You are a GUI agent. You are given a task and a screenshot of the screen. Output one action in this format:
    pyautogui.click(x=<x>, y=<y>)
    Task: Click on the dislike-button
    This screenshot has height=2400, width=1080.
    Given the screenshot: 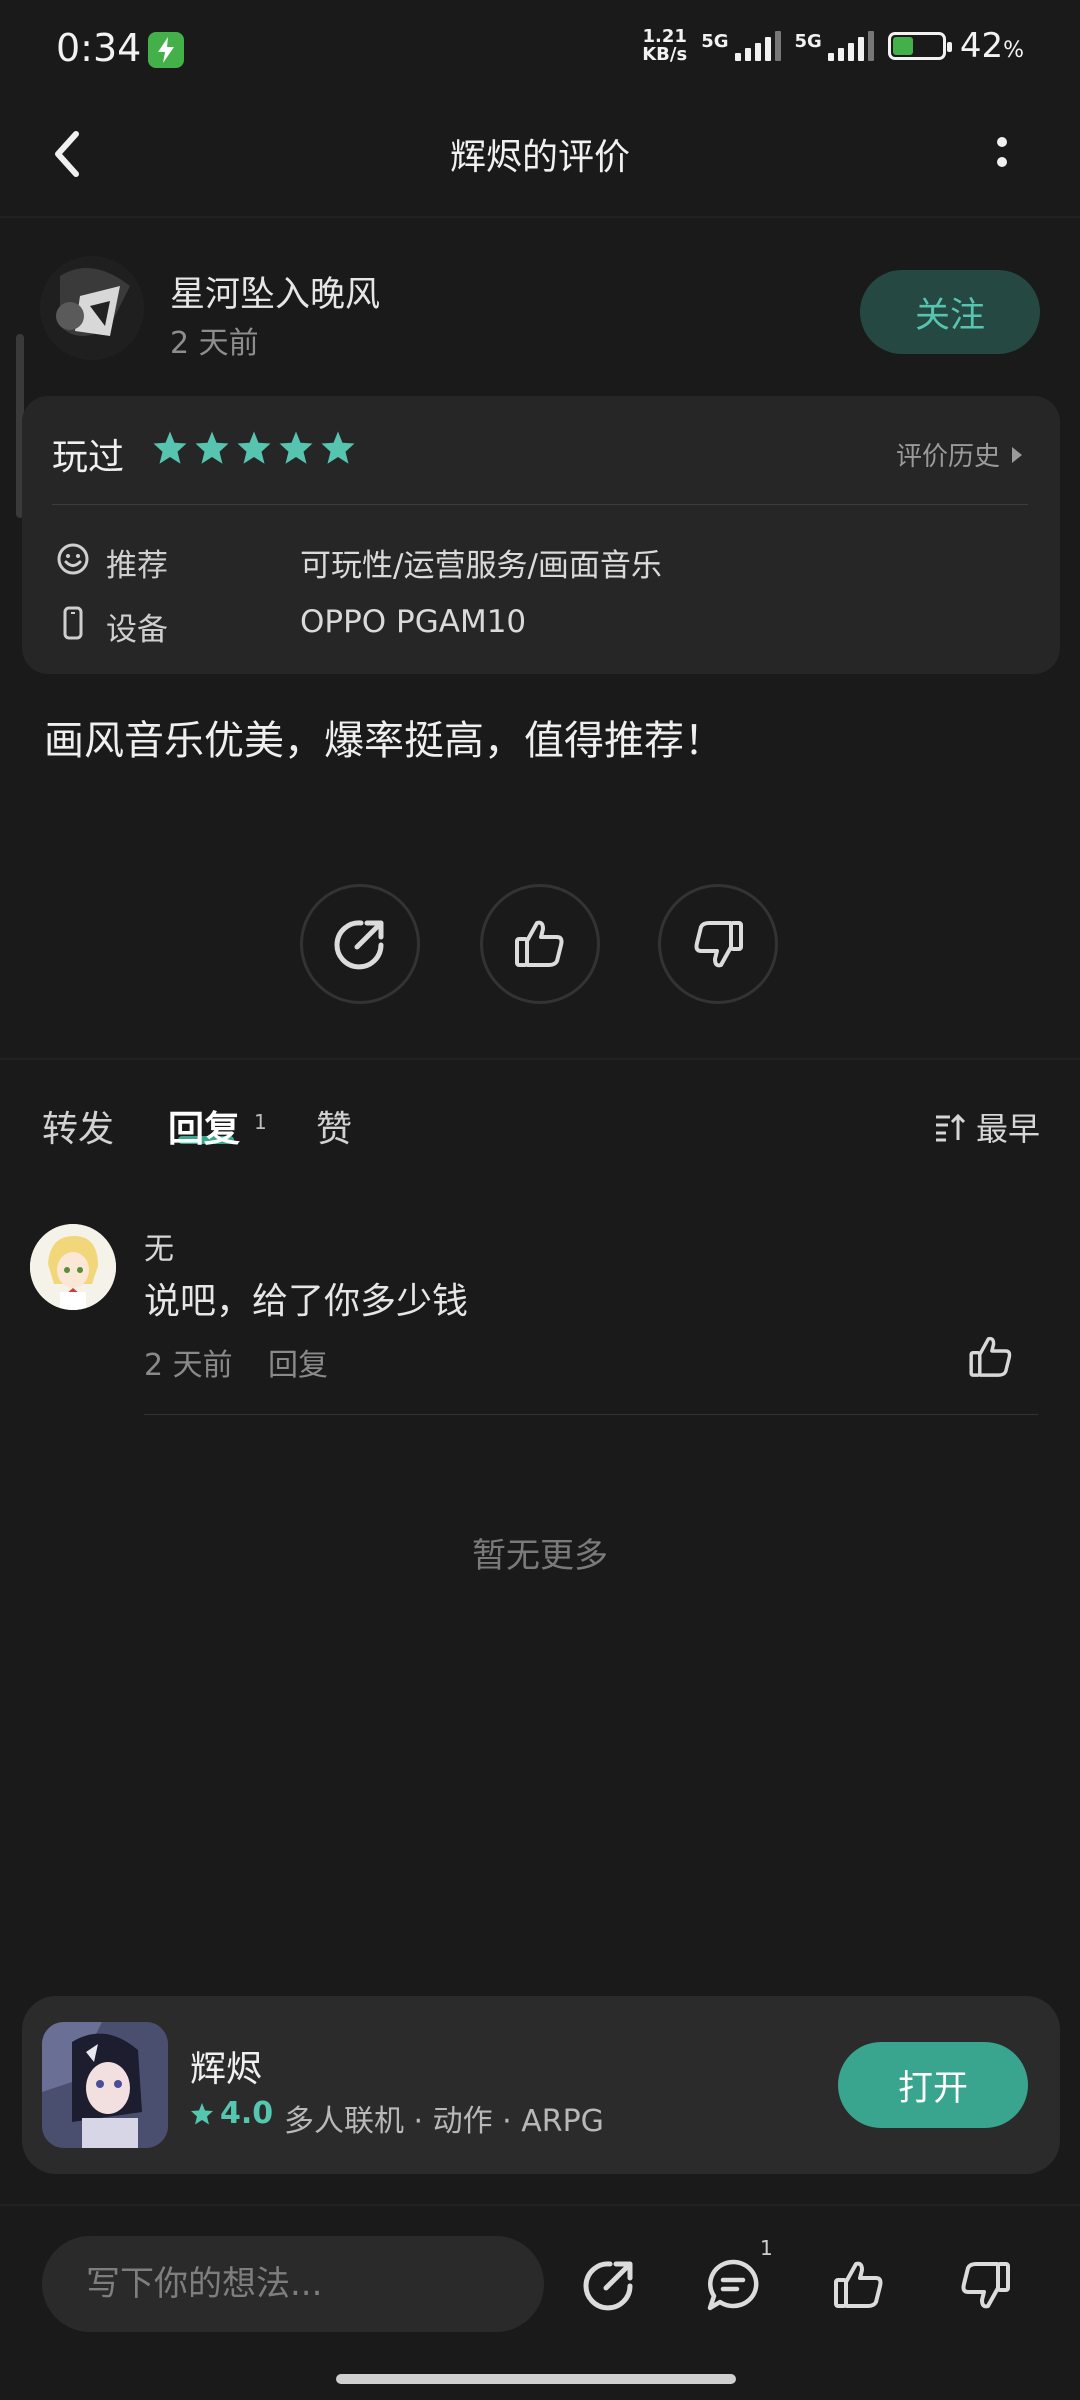 What is the action you would take?
    pyautogui.click(x=718, y=944)
    